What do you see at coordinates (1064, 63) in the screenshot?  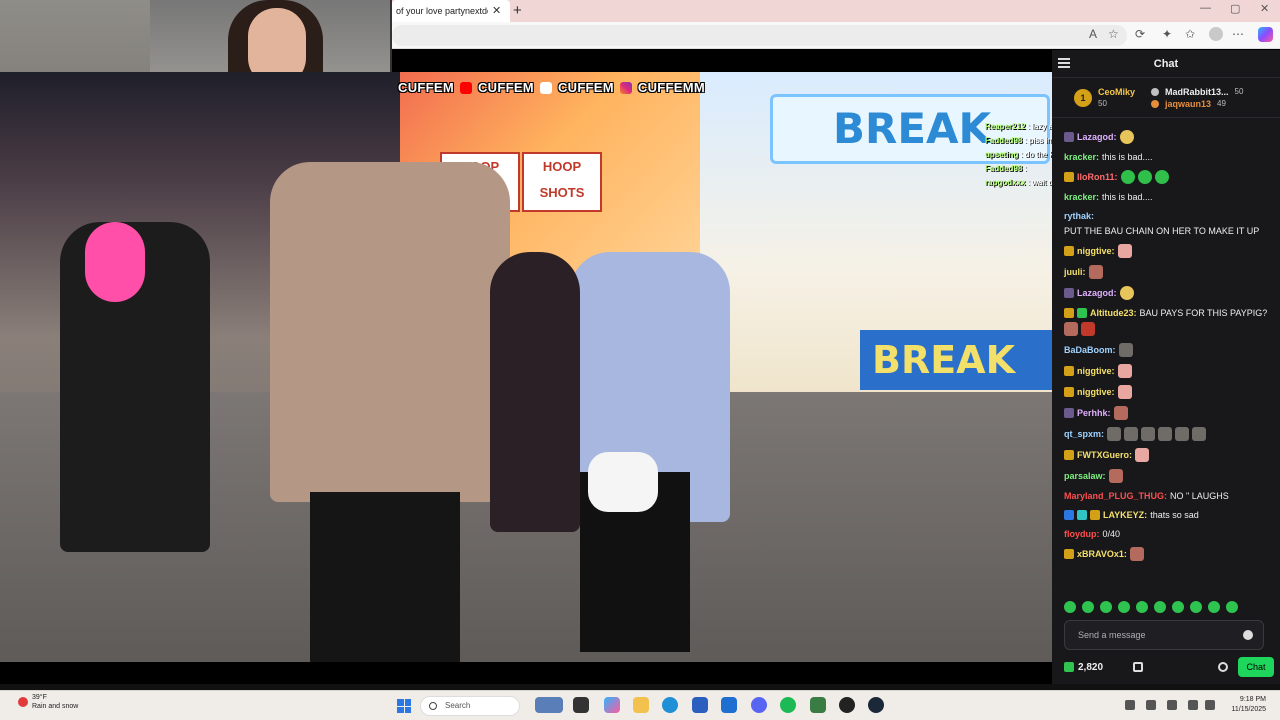 I see `collapse-chat-icon` at bounding box center [1064, 63].